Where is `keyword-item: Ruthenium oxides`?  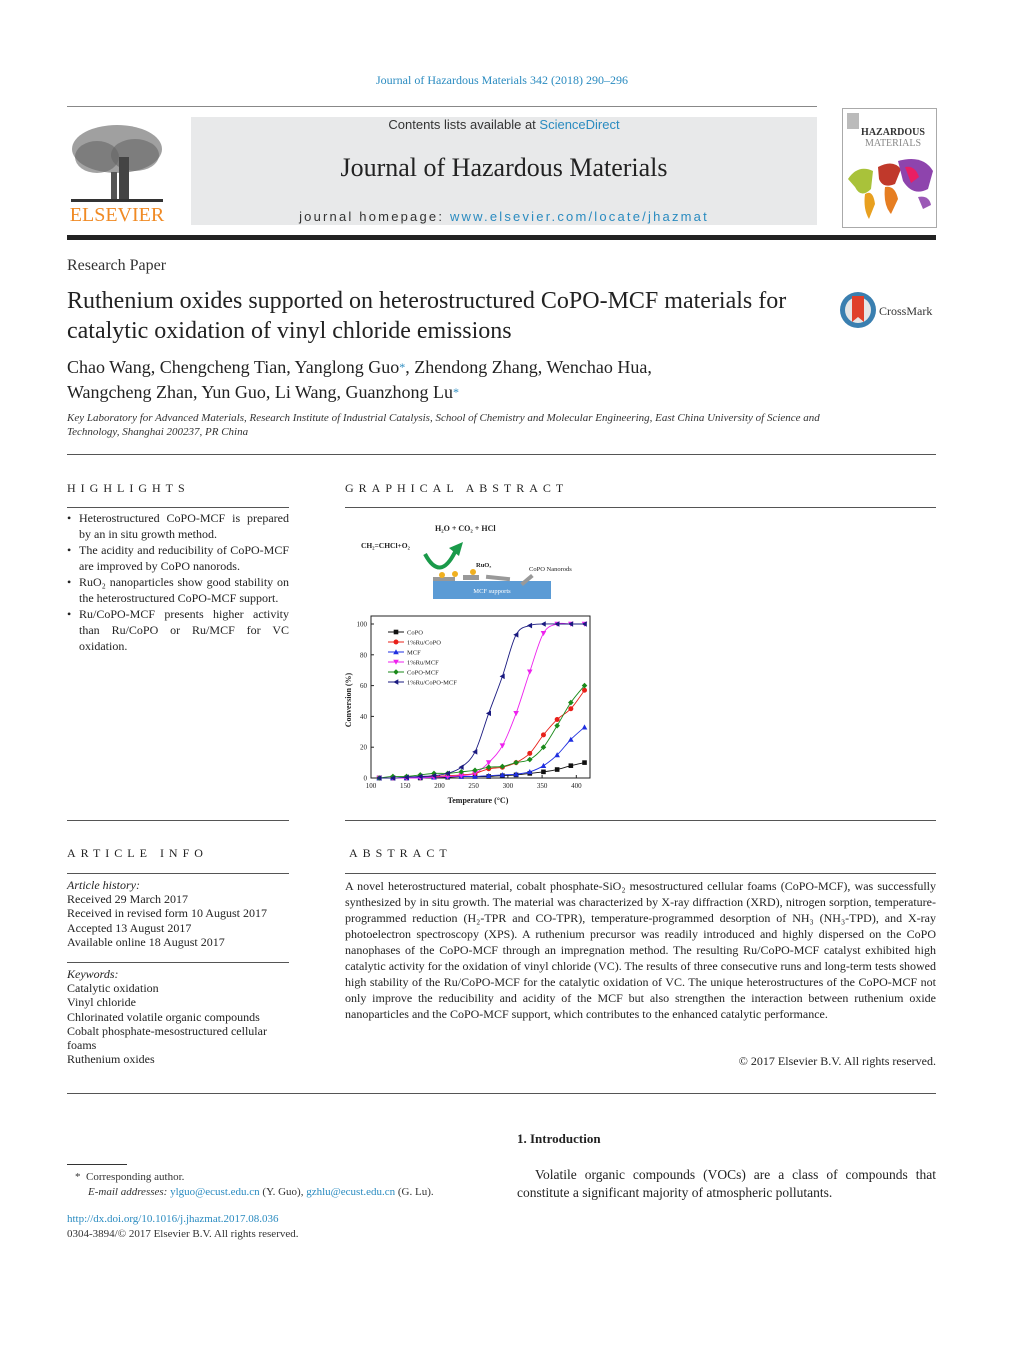 keyword-item: Ruthenium oxides is located at coordinates (111, 1059).